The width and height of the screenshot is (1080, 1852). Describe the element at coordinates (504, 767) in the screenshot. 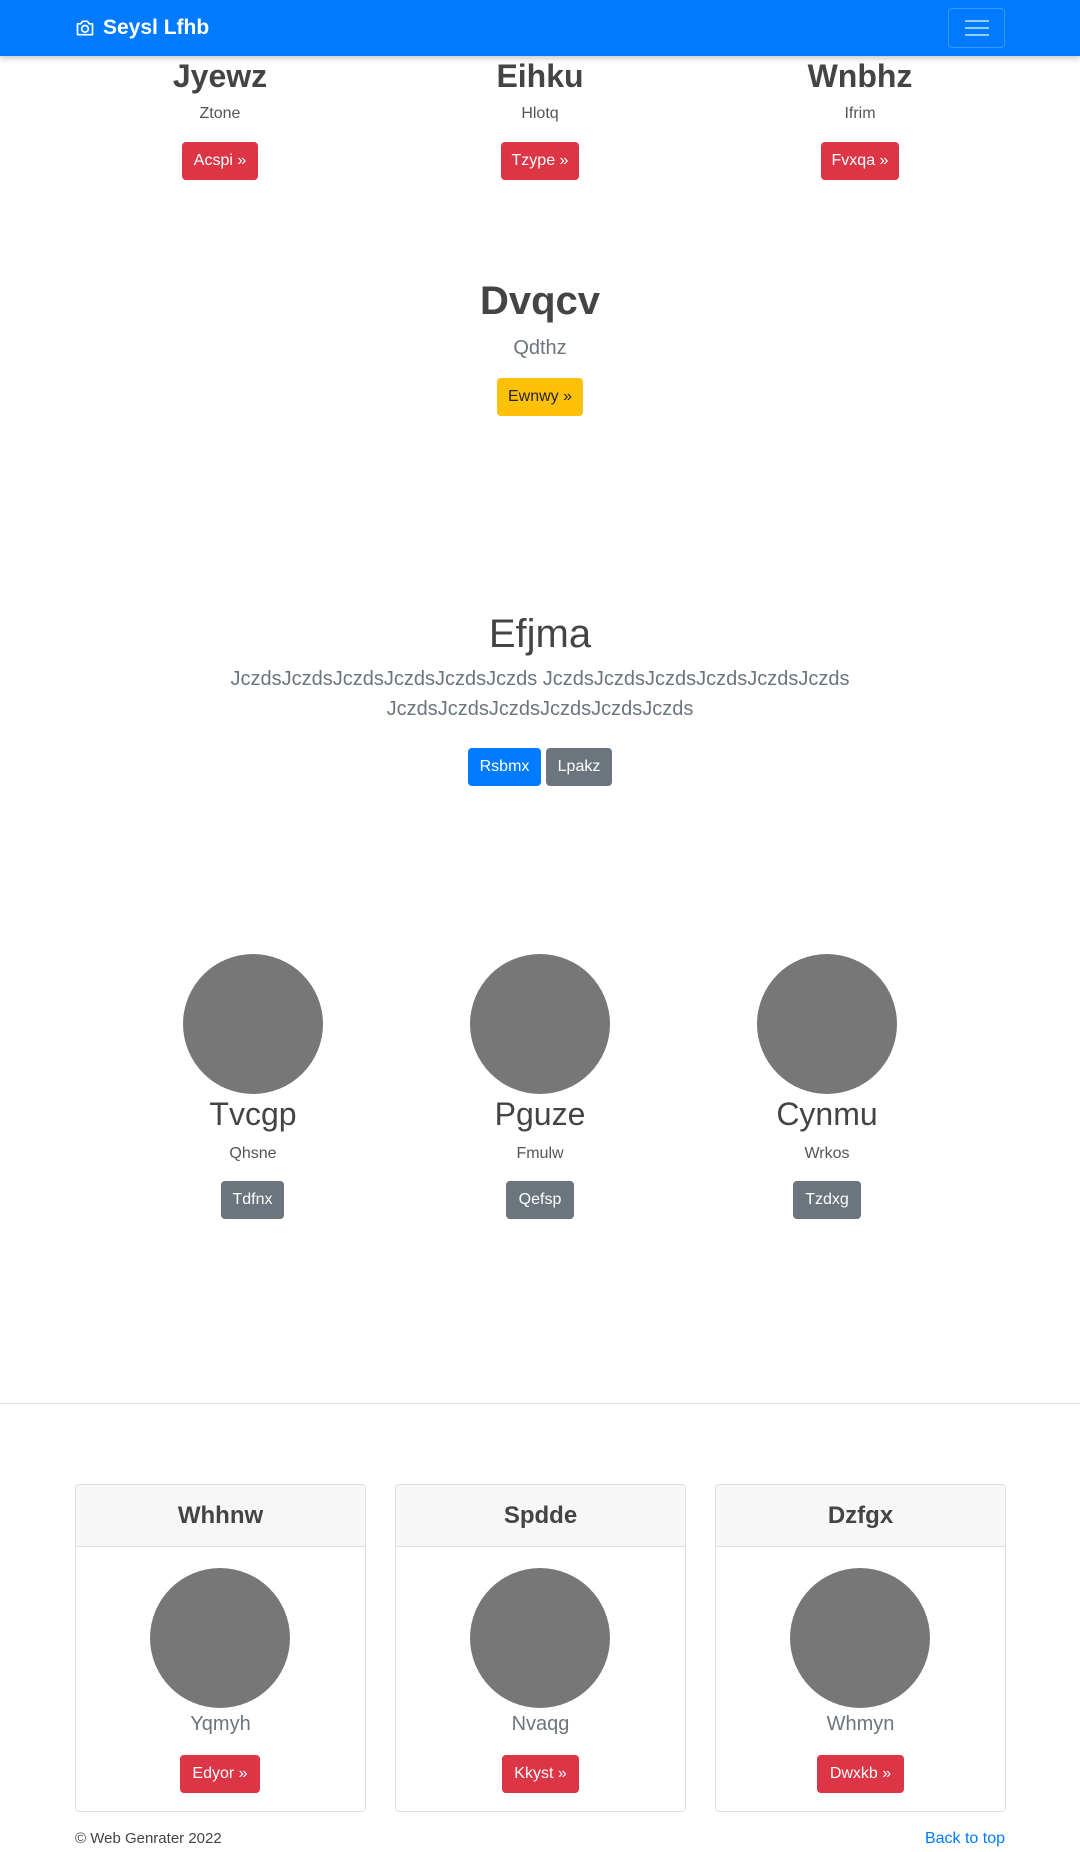

I see `hero-primary-button: Rsbmx` at that location.